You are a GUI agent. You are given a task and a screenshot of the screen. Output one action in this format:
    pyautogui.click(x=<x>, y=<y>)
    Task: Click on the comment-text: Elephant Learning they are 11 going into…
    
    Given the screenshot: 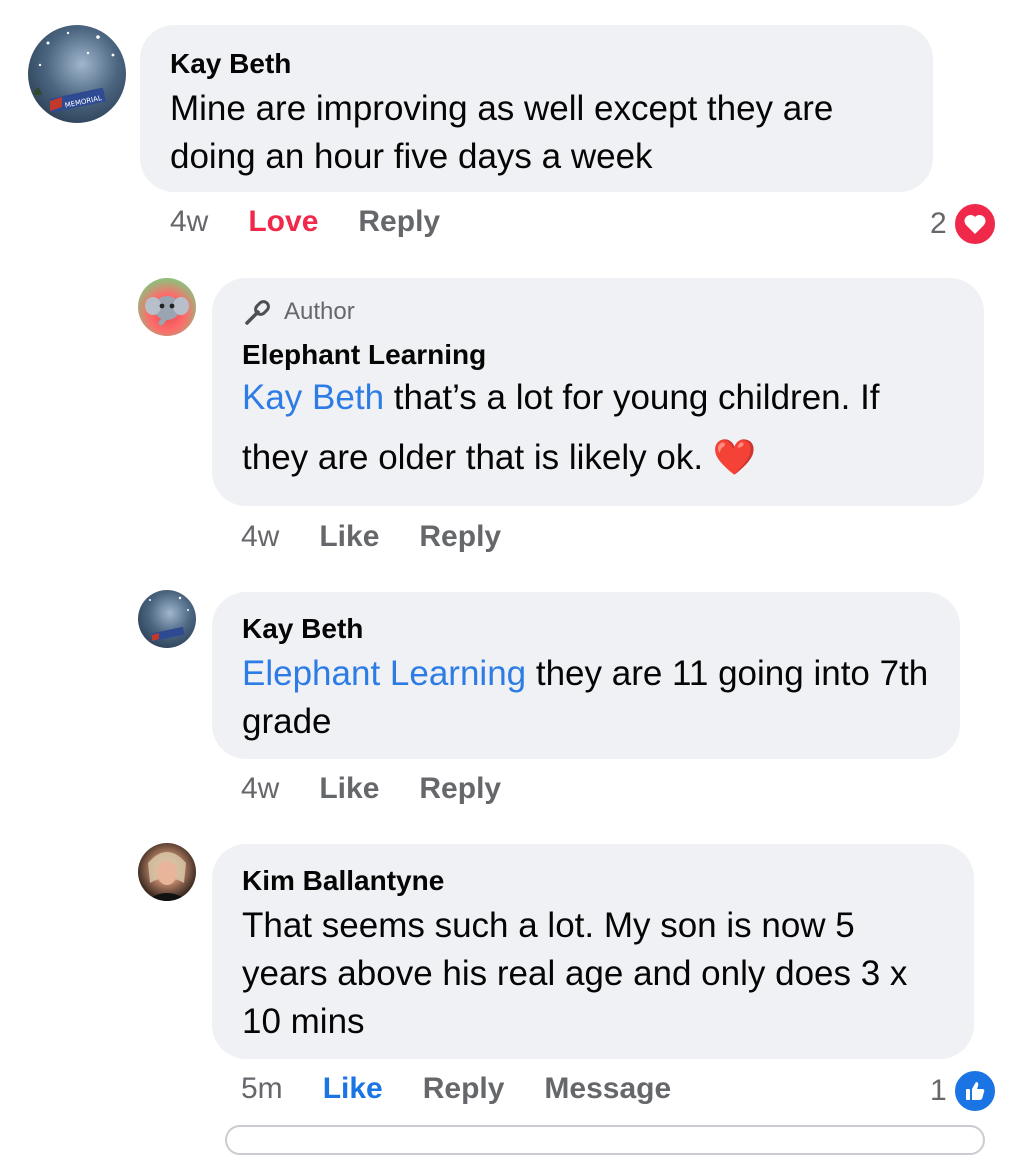 What is the action you would take?
    pyautogui.click(x=586, y=698)
    